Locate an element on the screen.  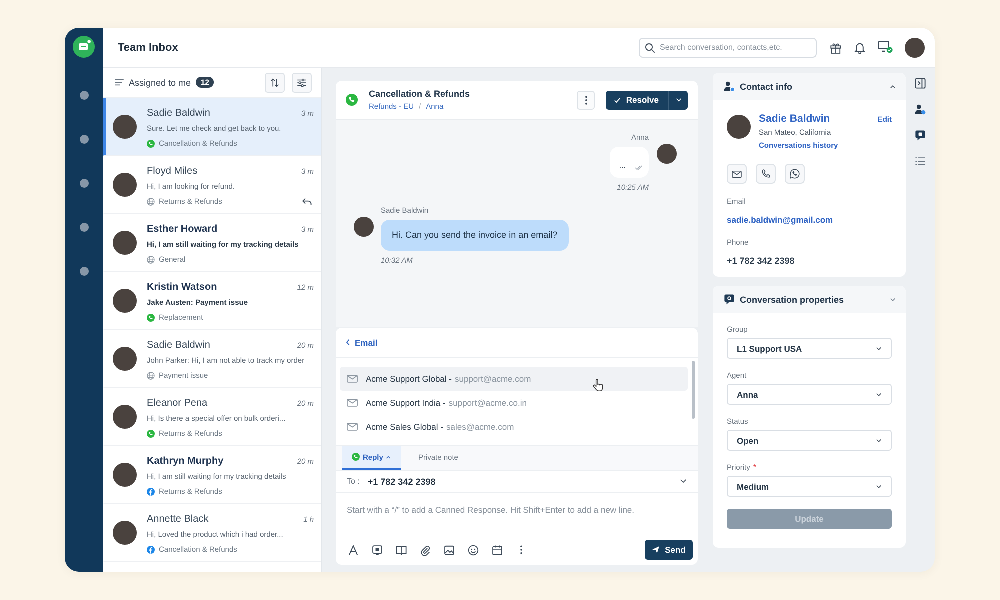
logo-icon is located at coordinates (84, 47).